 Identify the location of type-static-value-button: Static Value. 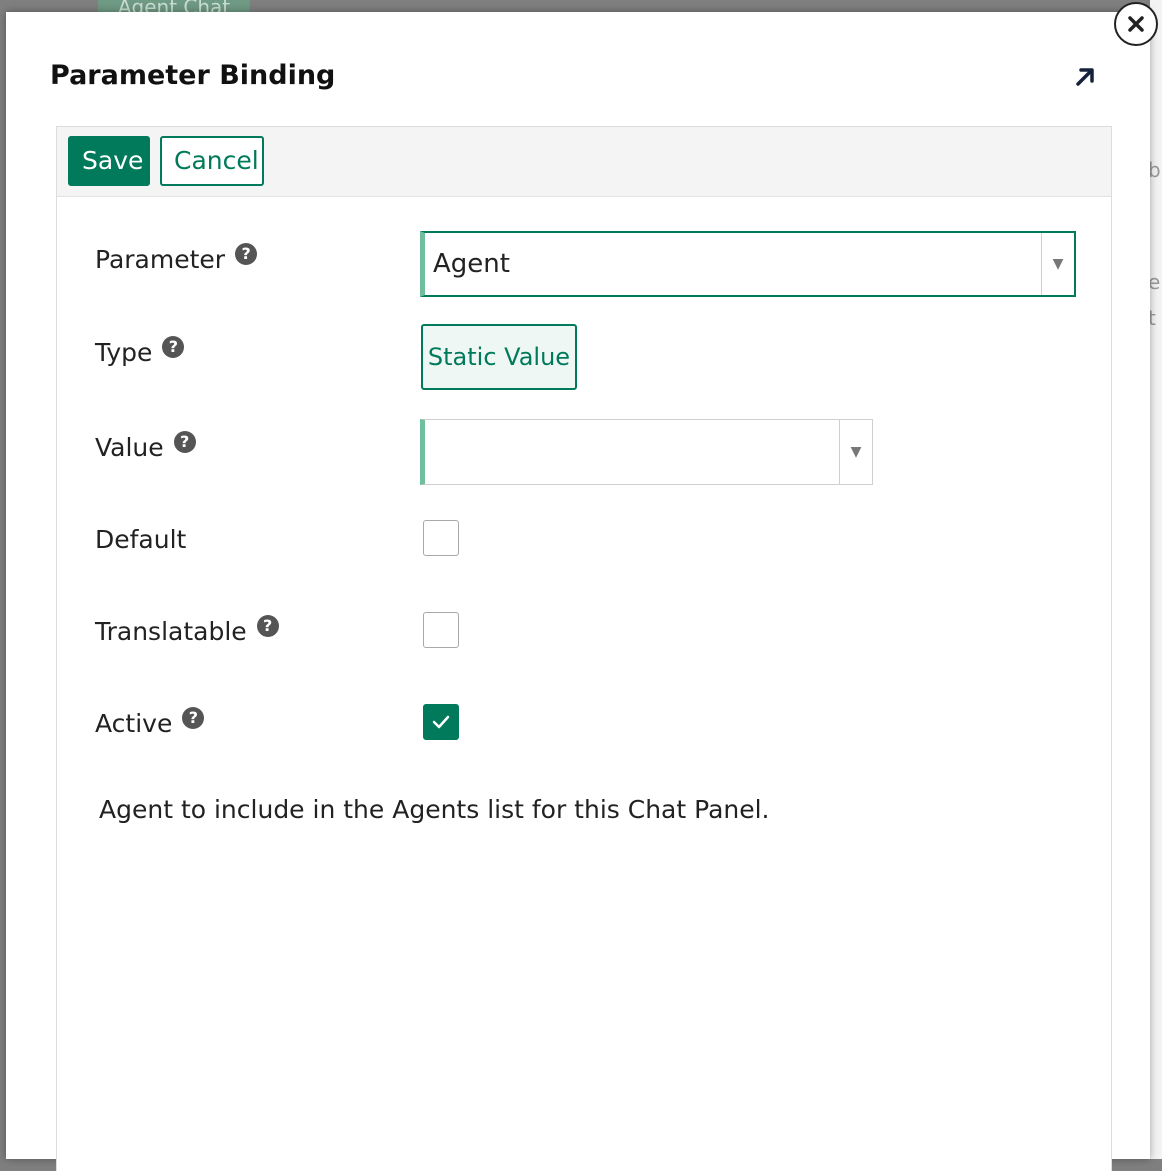
(499, 357).